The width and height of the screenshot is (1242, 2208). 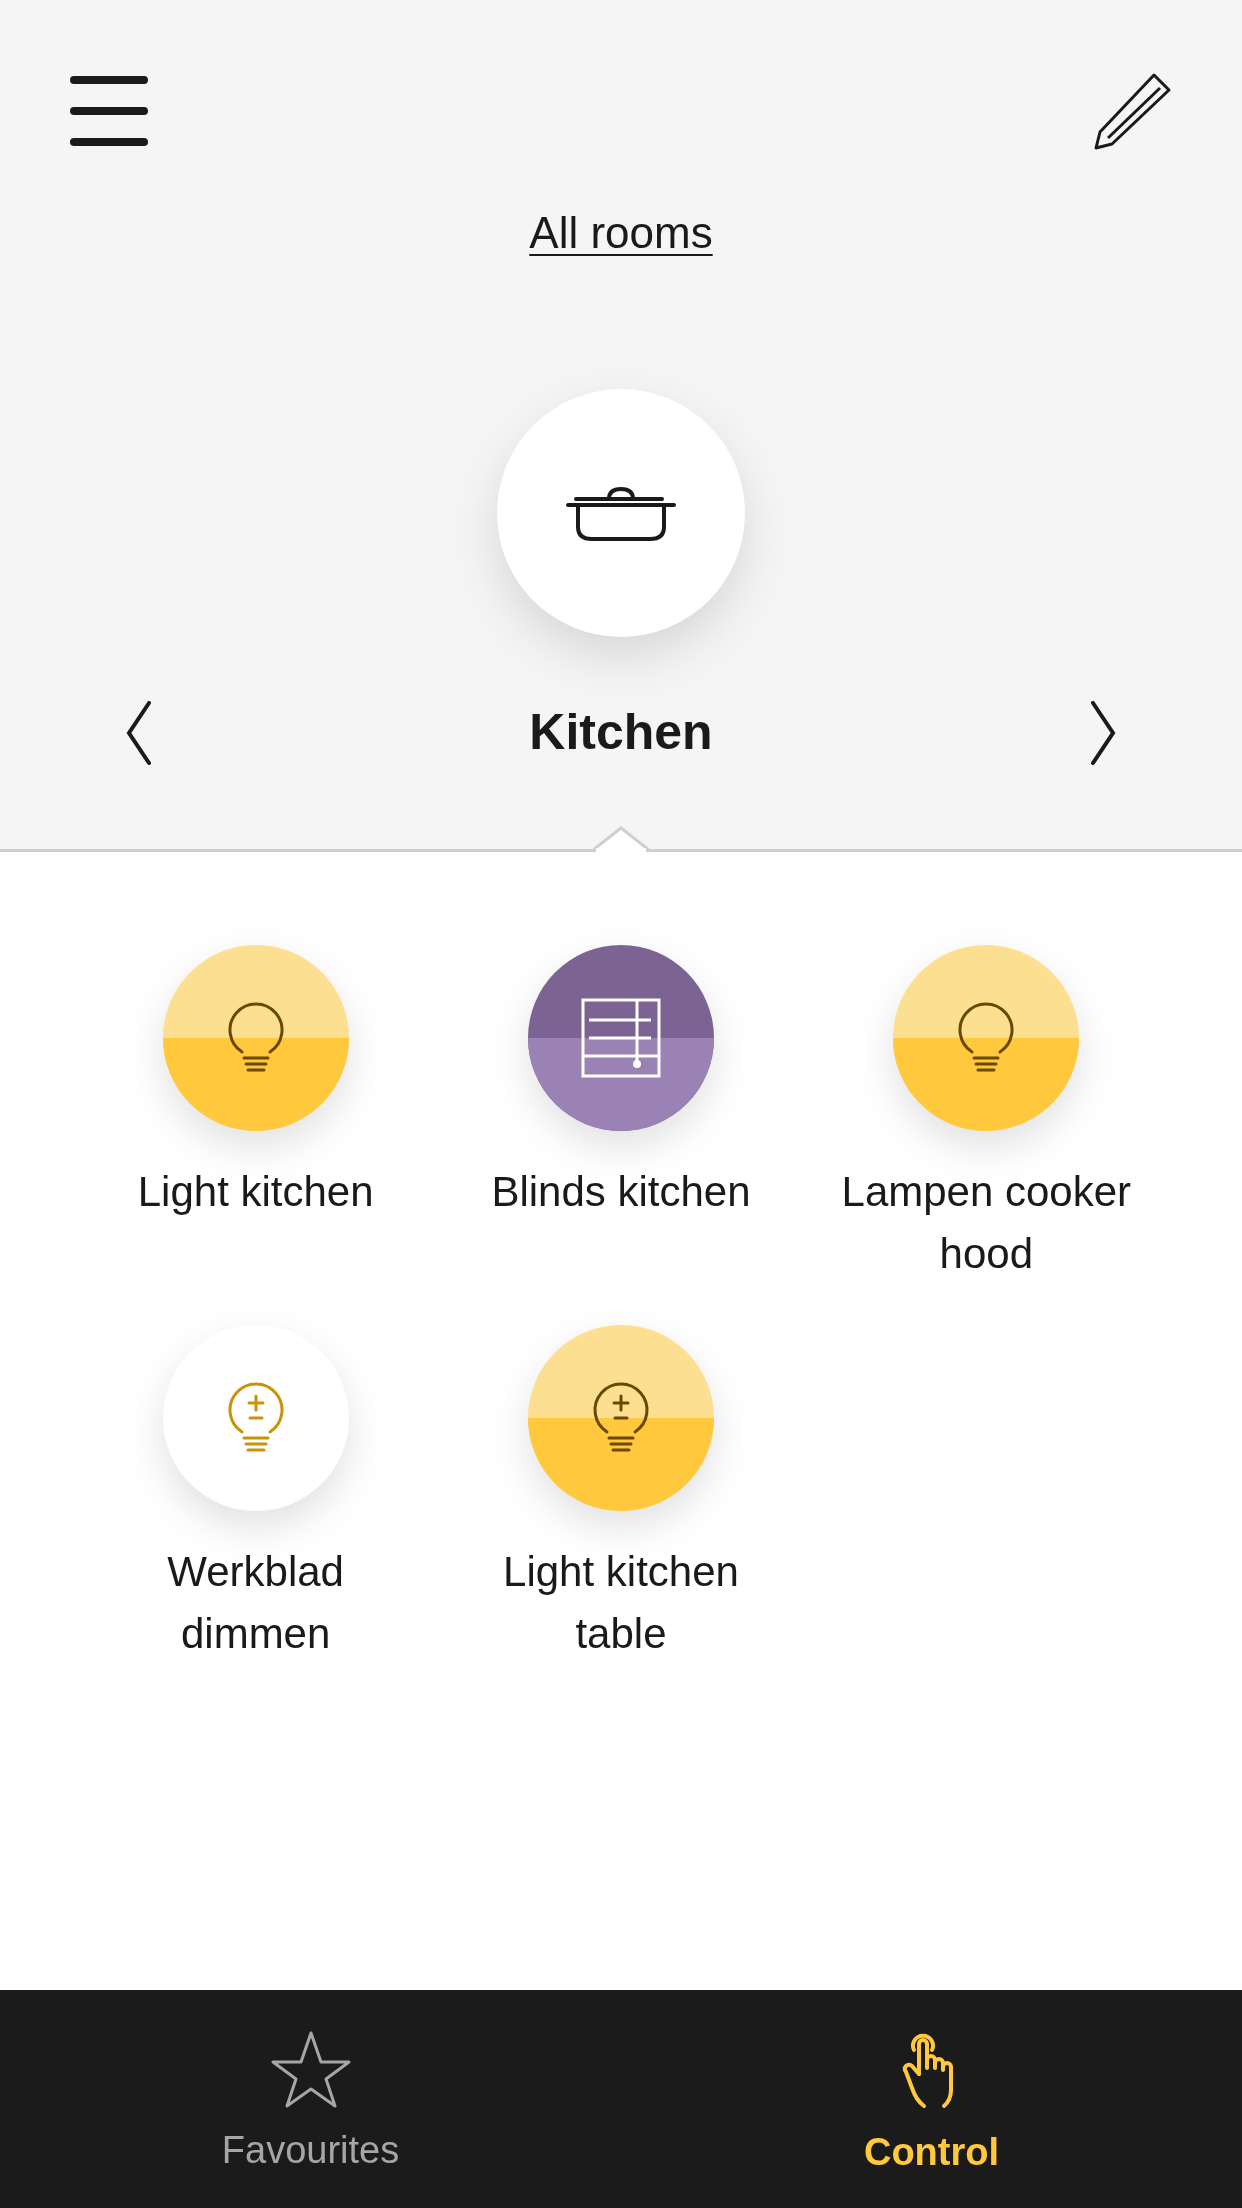 I want to click on device-label: Blinds kitchen, so click(x=621, y=1192).